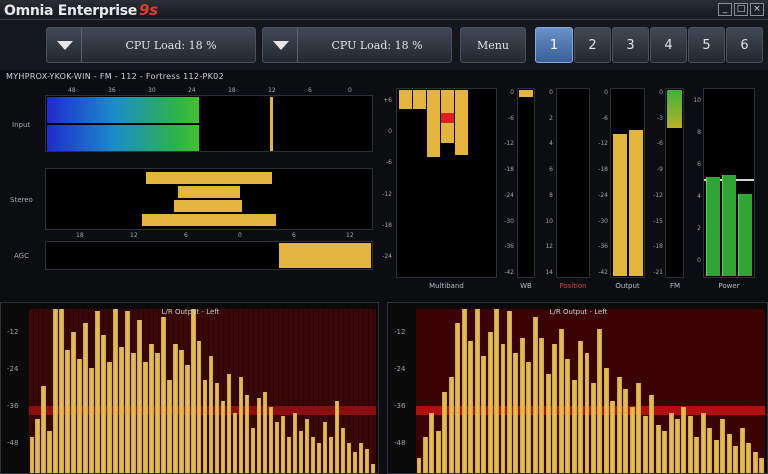 This screenshot has width=768, height=474. I want to click on output-scale-tick: -24, so click(603, 195).